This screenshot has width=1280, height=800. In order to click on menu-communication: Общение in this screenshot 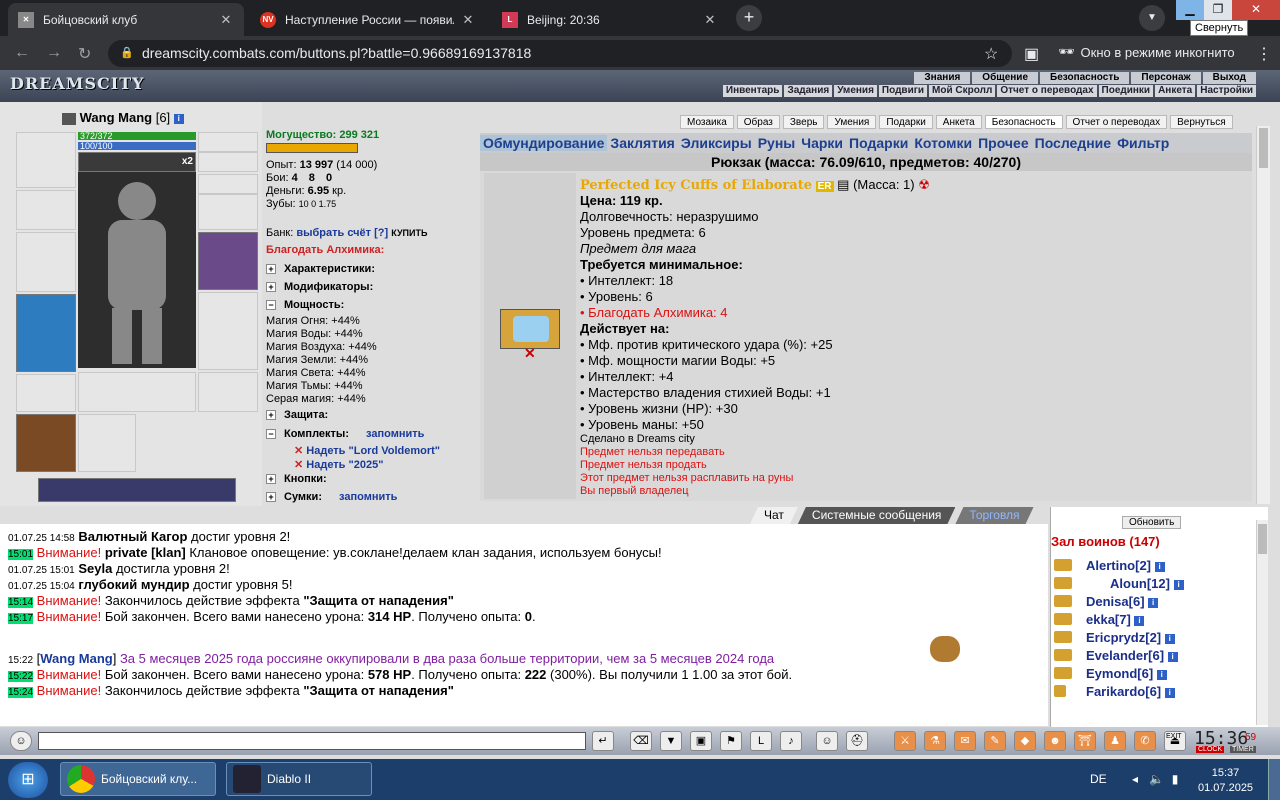, I will do `click(1005, 78)`.